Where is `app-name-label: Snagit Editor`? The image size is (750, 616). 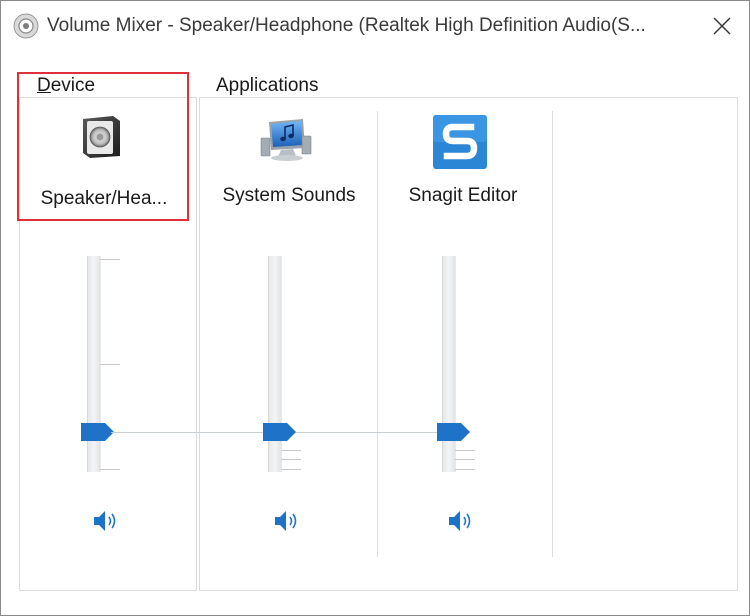
app-name-label: Snagit Editor is located at coordinates (463, 196).